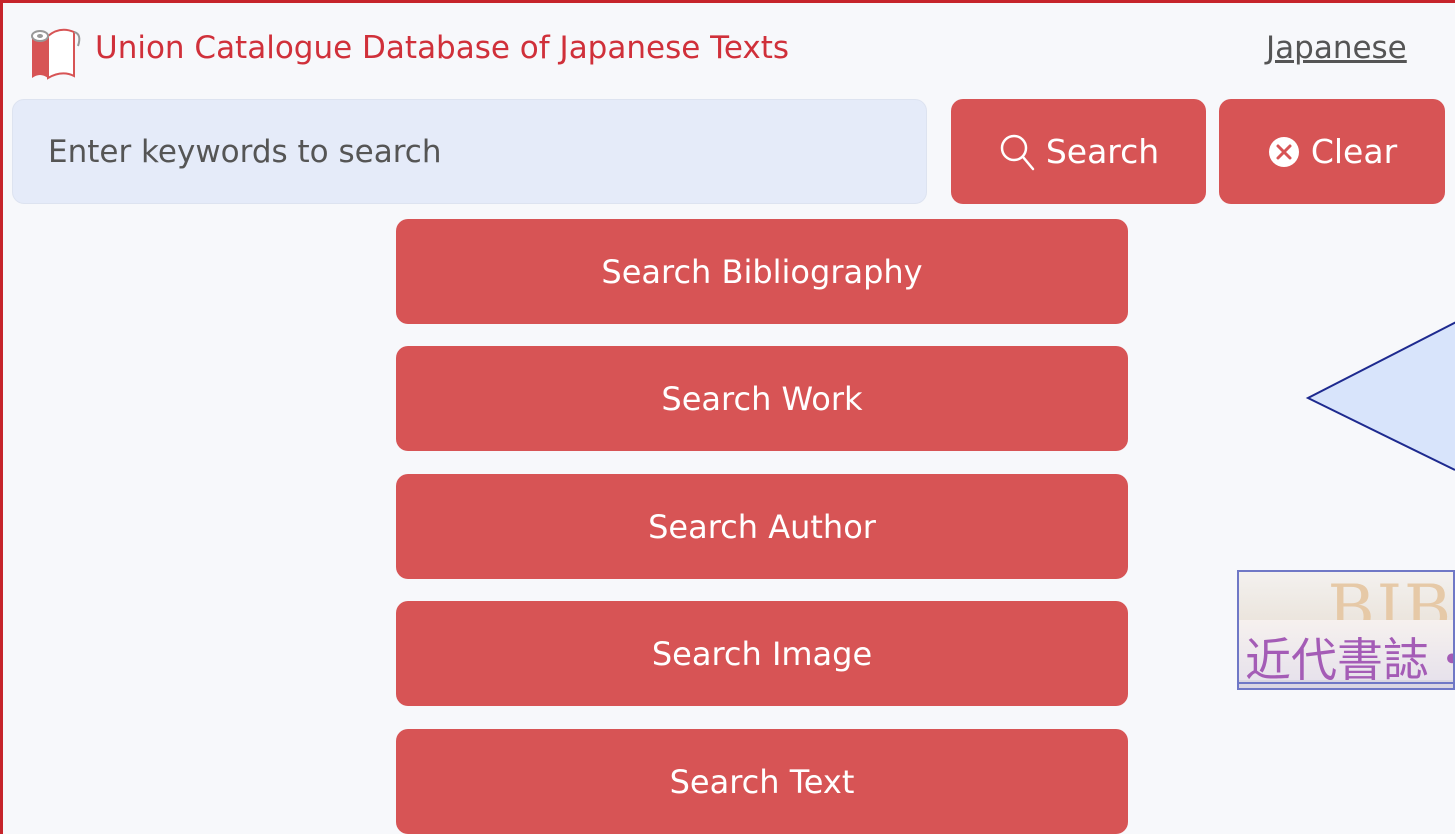 The image size is (1455, 834). Describe the element at coordinates (1284, 152) in the screenshot. I see `close-icon` at that location.